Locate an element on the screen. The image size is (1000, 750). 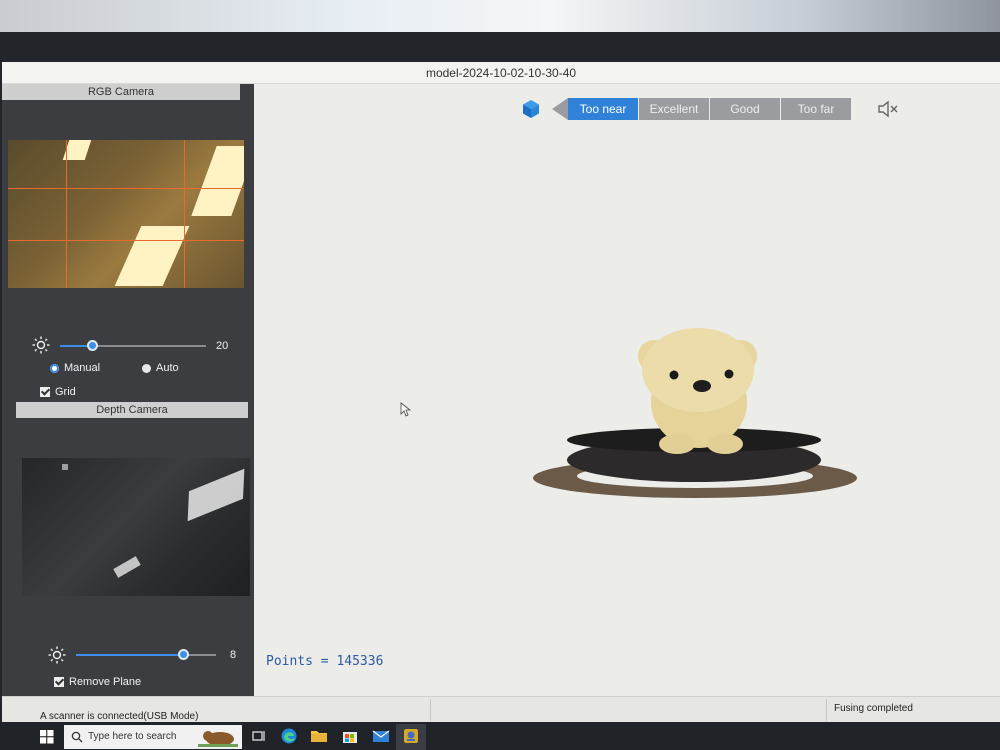
depth-camera-preview is located at coordinates (136, 527).